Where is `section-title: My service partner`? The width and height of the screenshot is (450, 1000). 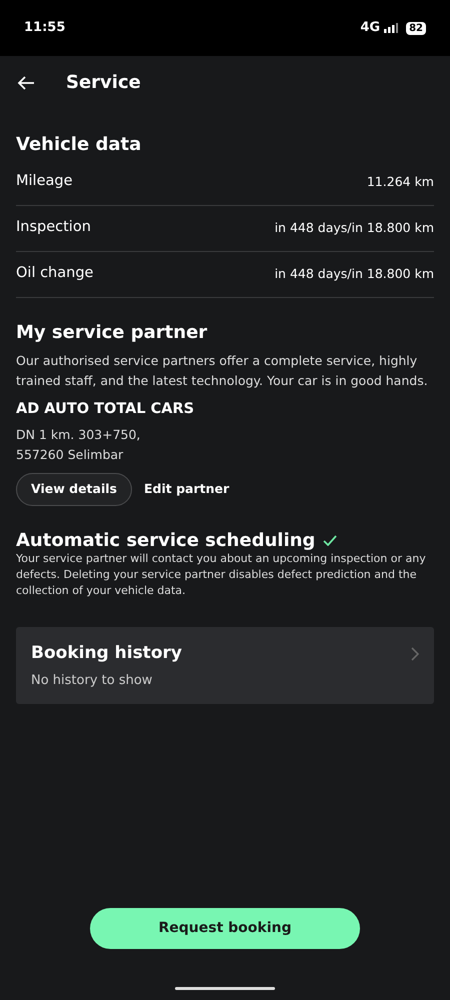 section-title: My service partner is located at coordinates (112, 333).